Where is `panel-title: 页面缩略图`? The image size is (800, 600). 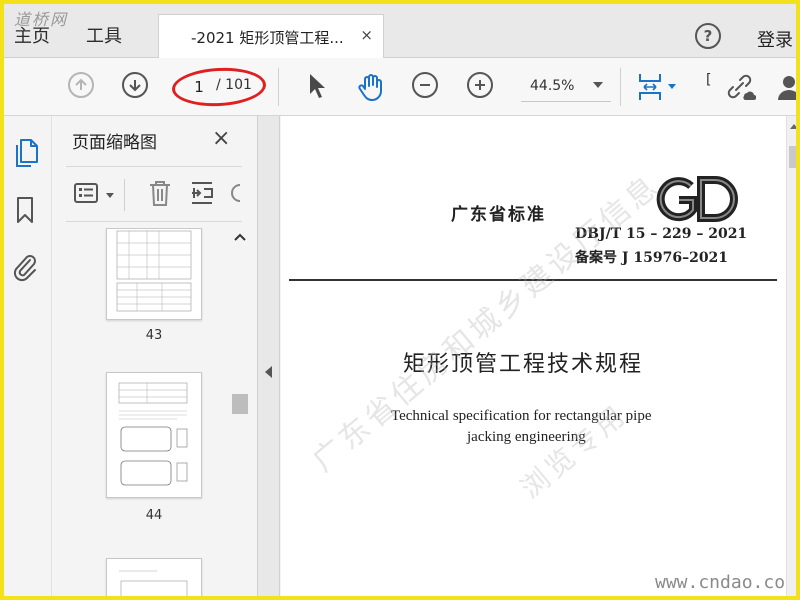 panel-title: 页面缩略图 is located at coordinates (114, 143).